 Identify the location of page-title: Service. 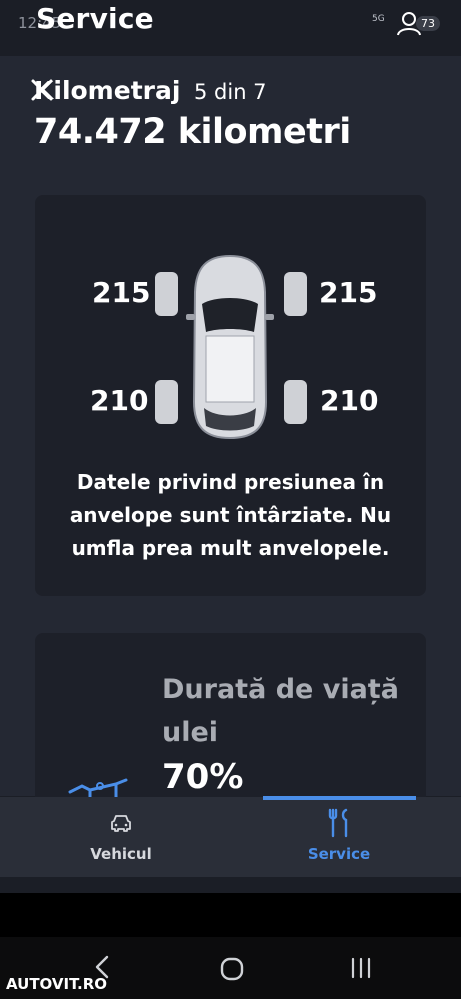
(95, 18).